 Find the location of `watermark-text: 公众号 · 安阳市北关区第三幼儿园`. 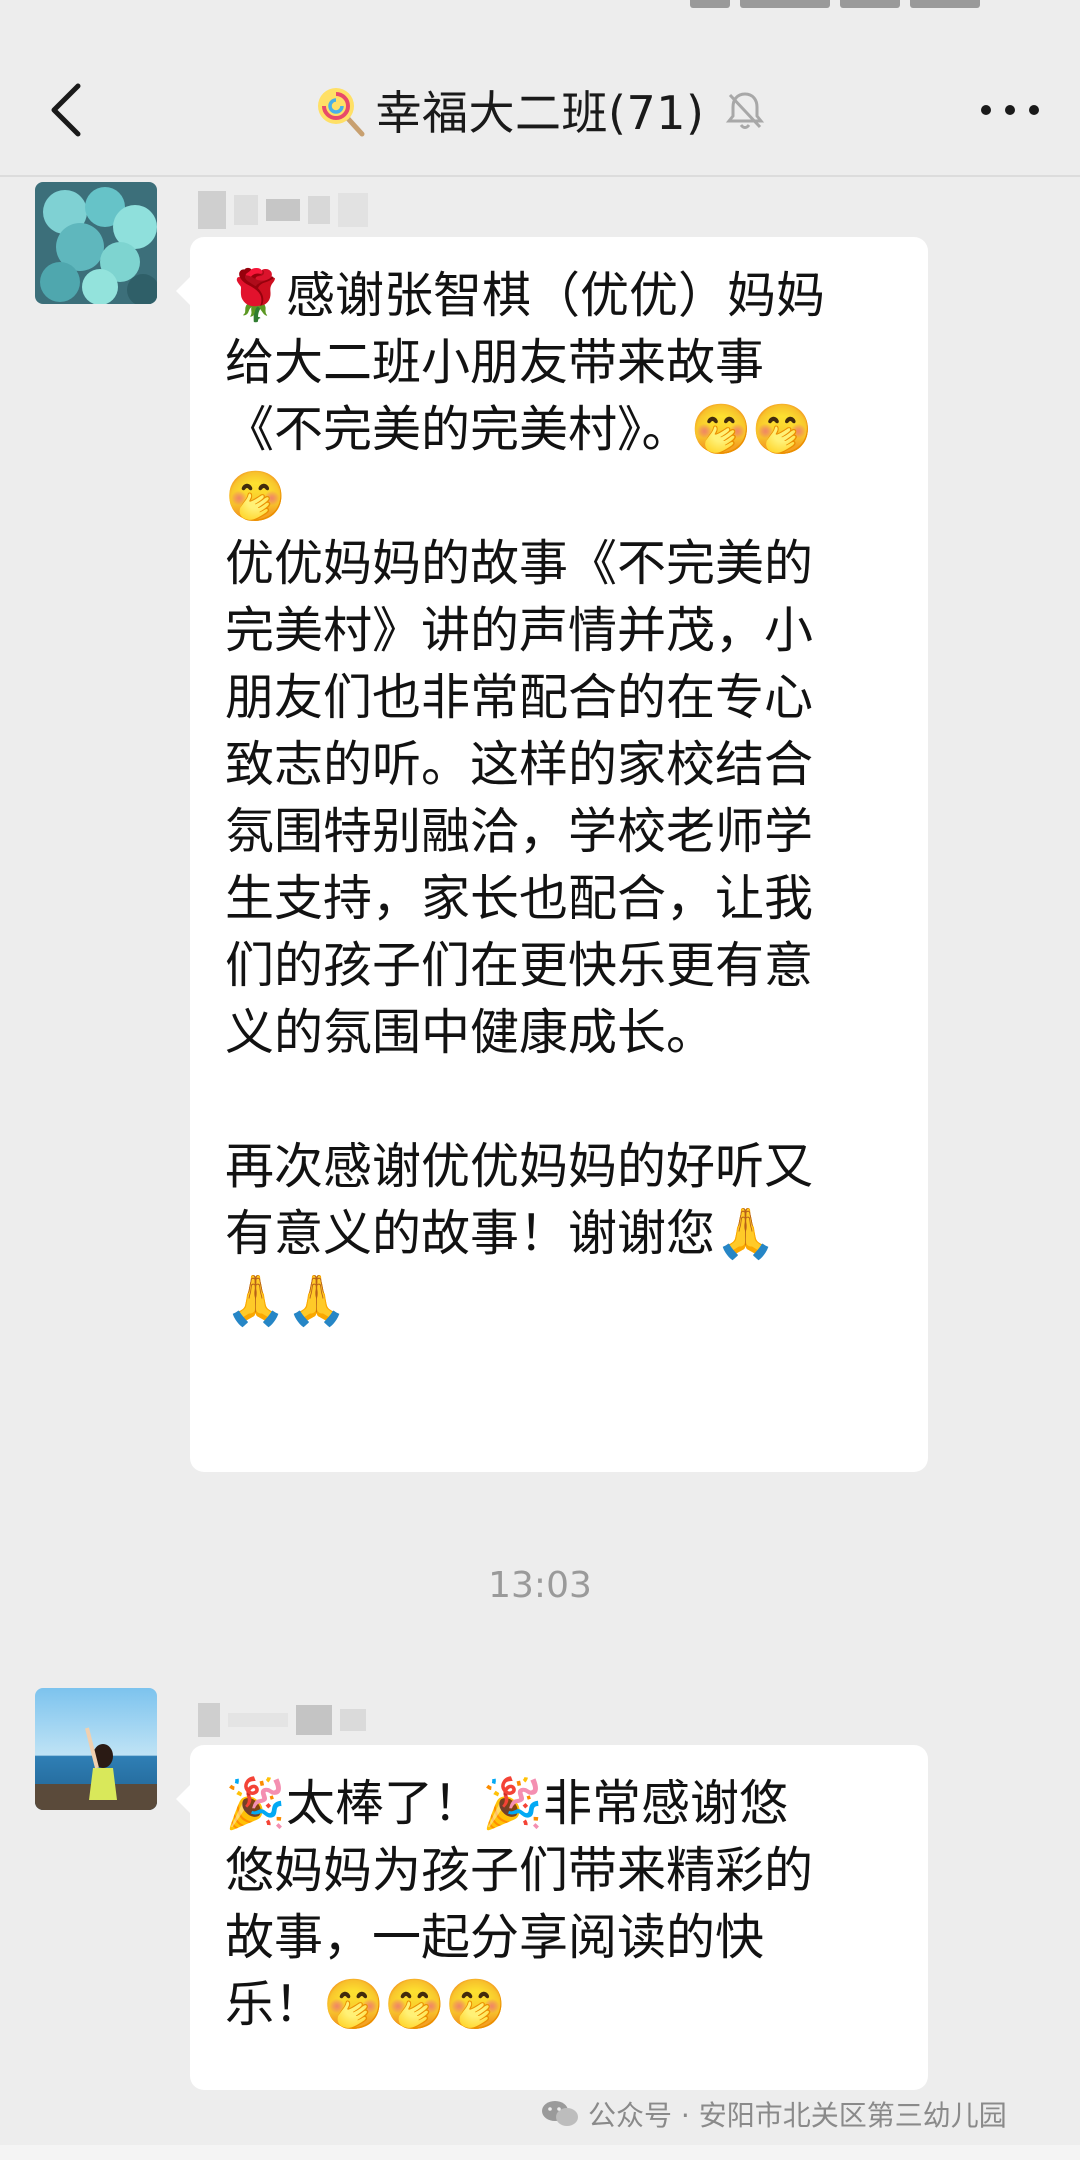

watermark-text: 公众号 · 安阳市北关区第三幼儿园 is located at coordinates (797, 2115).